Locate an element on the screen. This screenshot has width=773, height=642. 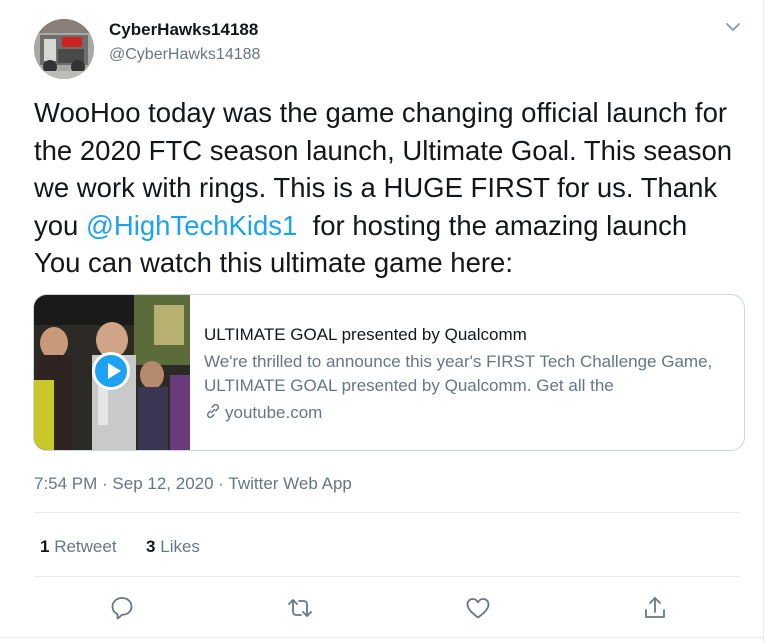
reply-icon is located at coordinates (122, 608).